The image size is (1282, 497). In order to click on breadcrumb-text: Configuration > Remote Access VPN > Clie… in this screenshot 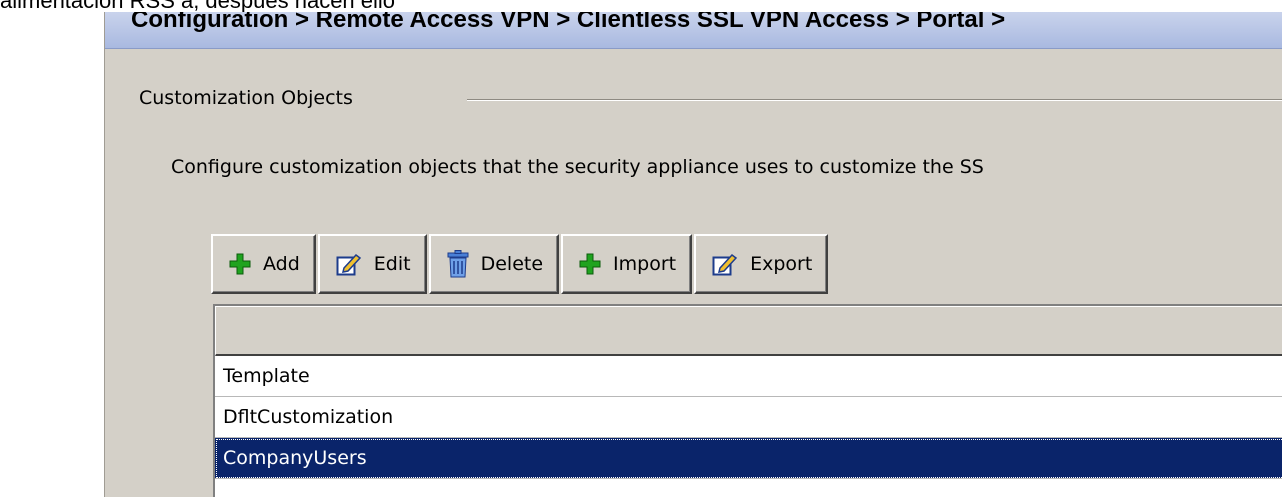, I will do `click(568, 22)`.